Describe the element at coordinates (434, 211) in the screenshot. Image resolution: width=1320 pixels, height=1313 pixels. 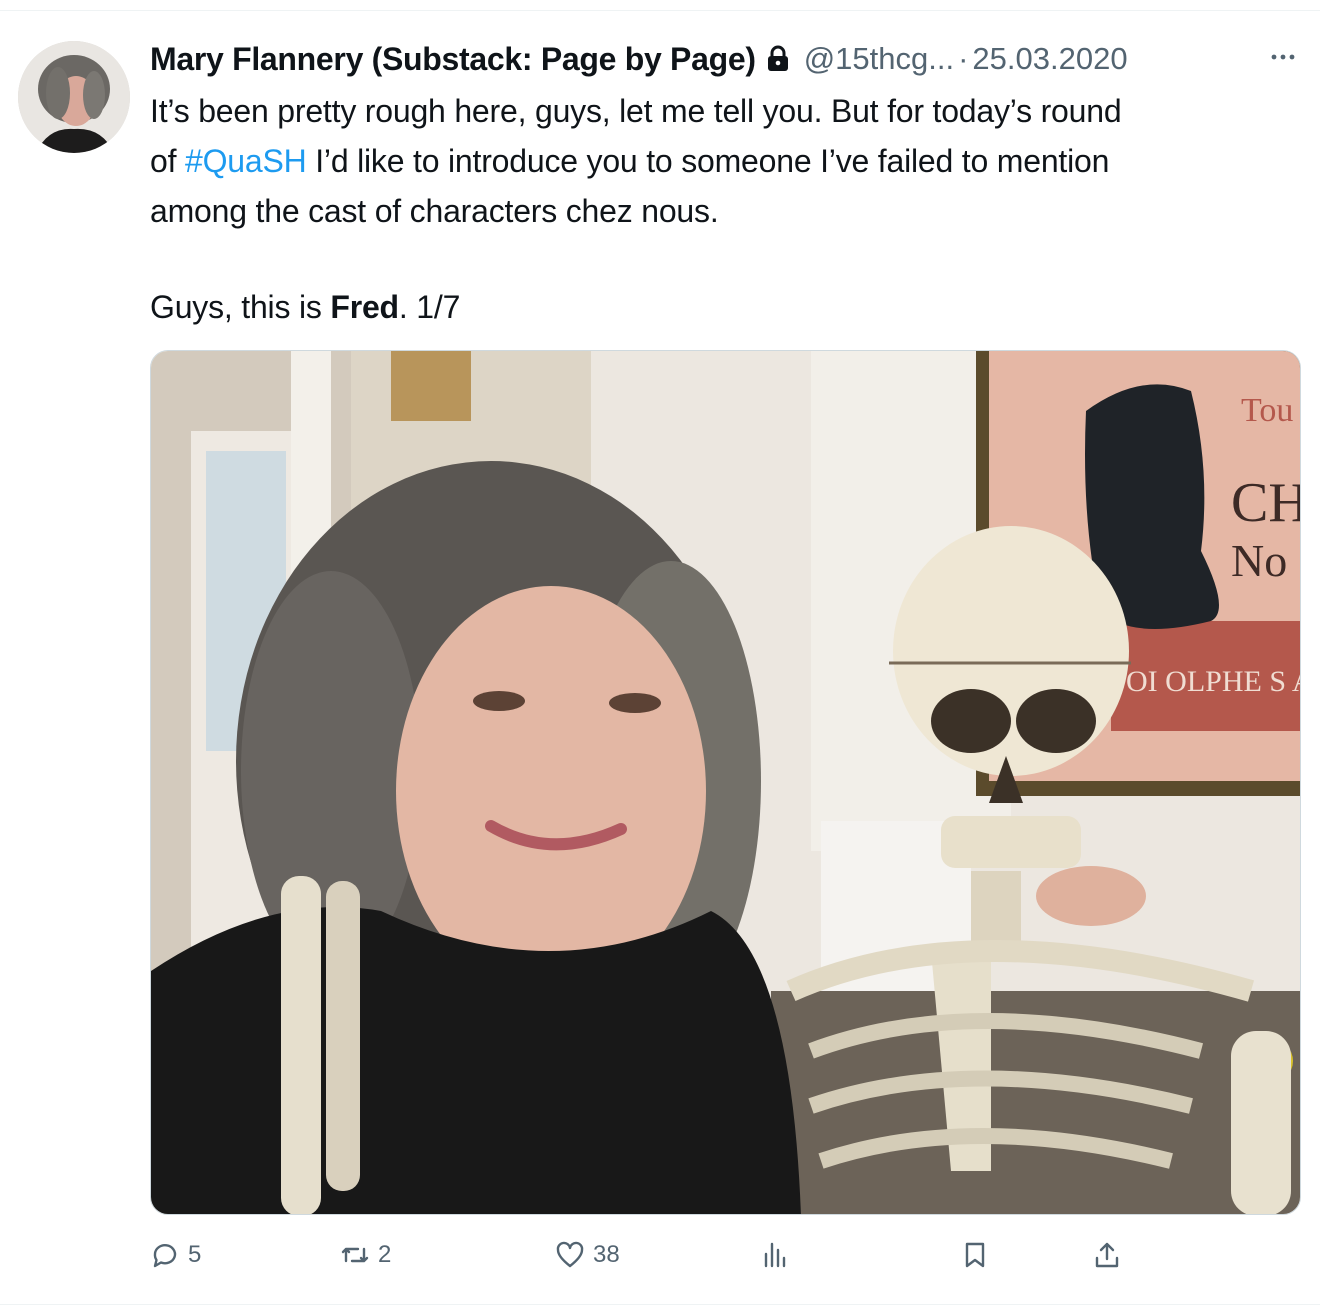
I see `tweet-text-line: among the cast of characters chez nous.` at that location.